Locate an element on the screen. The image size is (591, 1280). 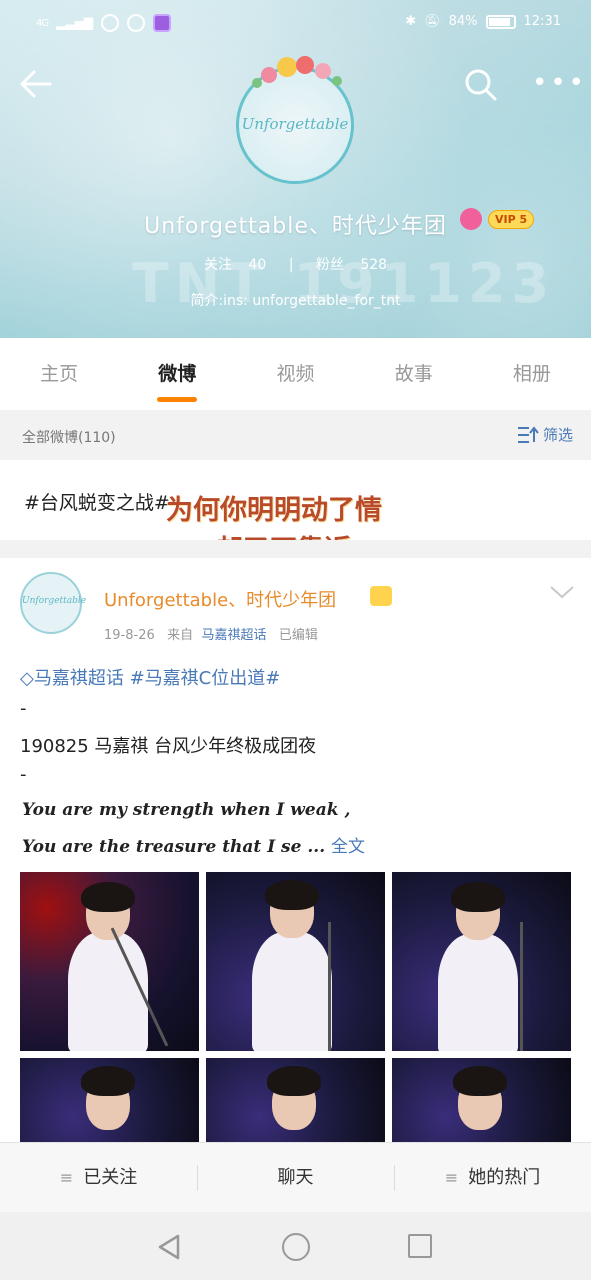
follow-label: 关注 is located at coordinates (217, 265).